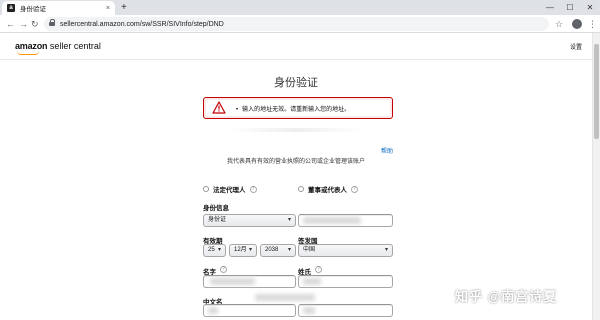  What do you see at coordinates (345, 250) in the screenshot?
I see `issuer-country-select: 中国 ▾` at bounding box center [345, 250].